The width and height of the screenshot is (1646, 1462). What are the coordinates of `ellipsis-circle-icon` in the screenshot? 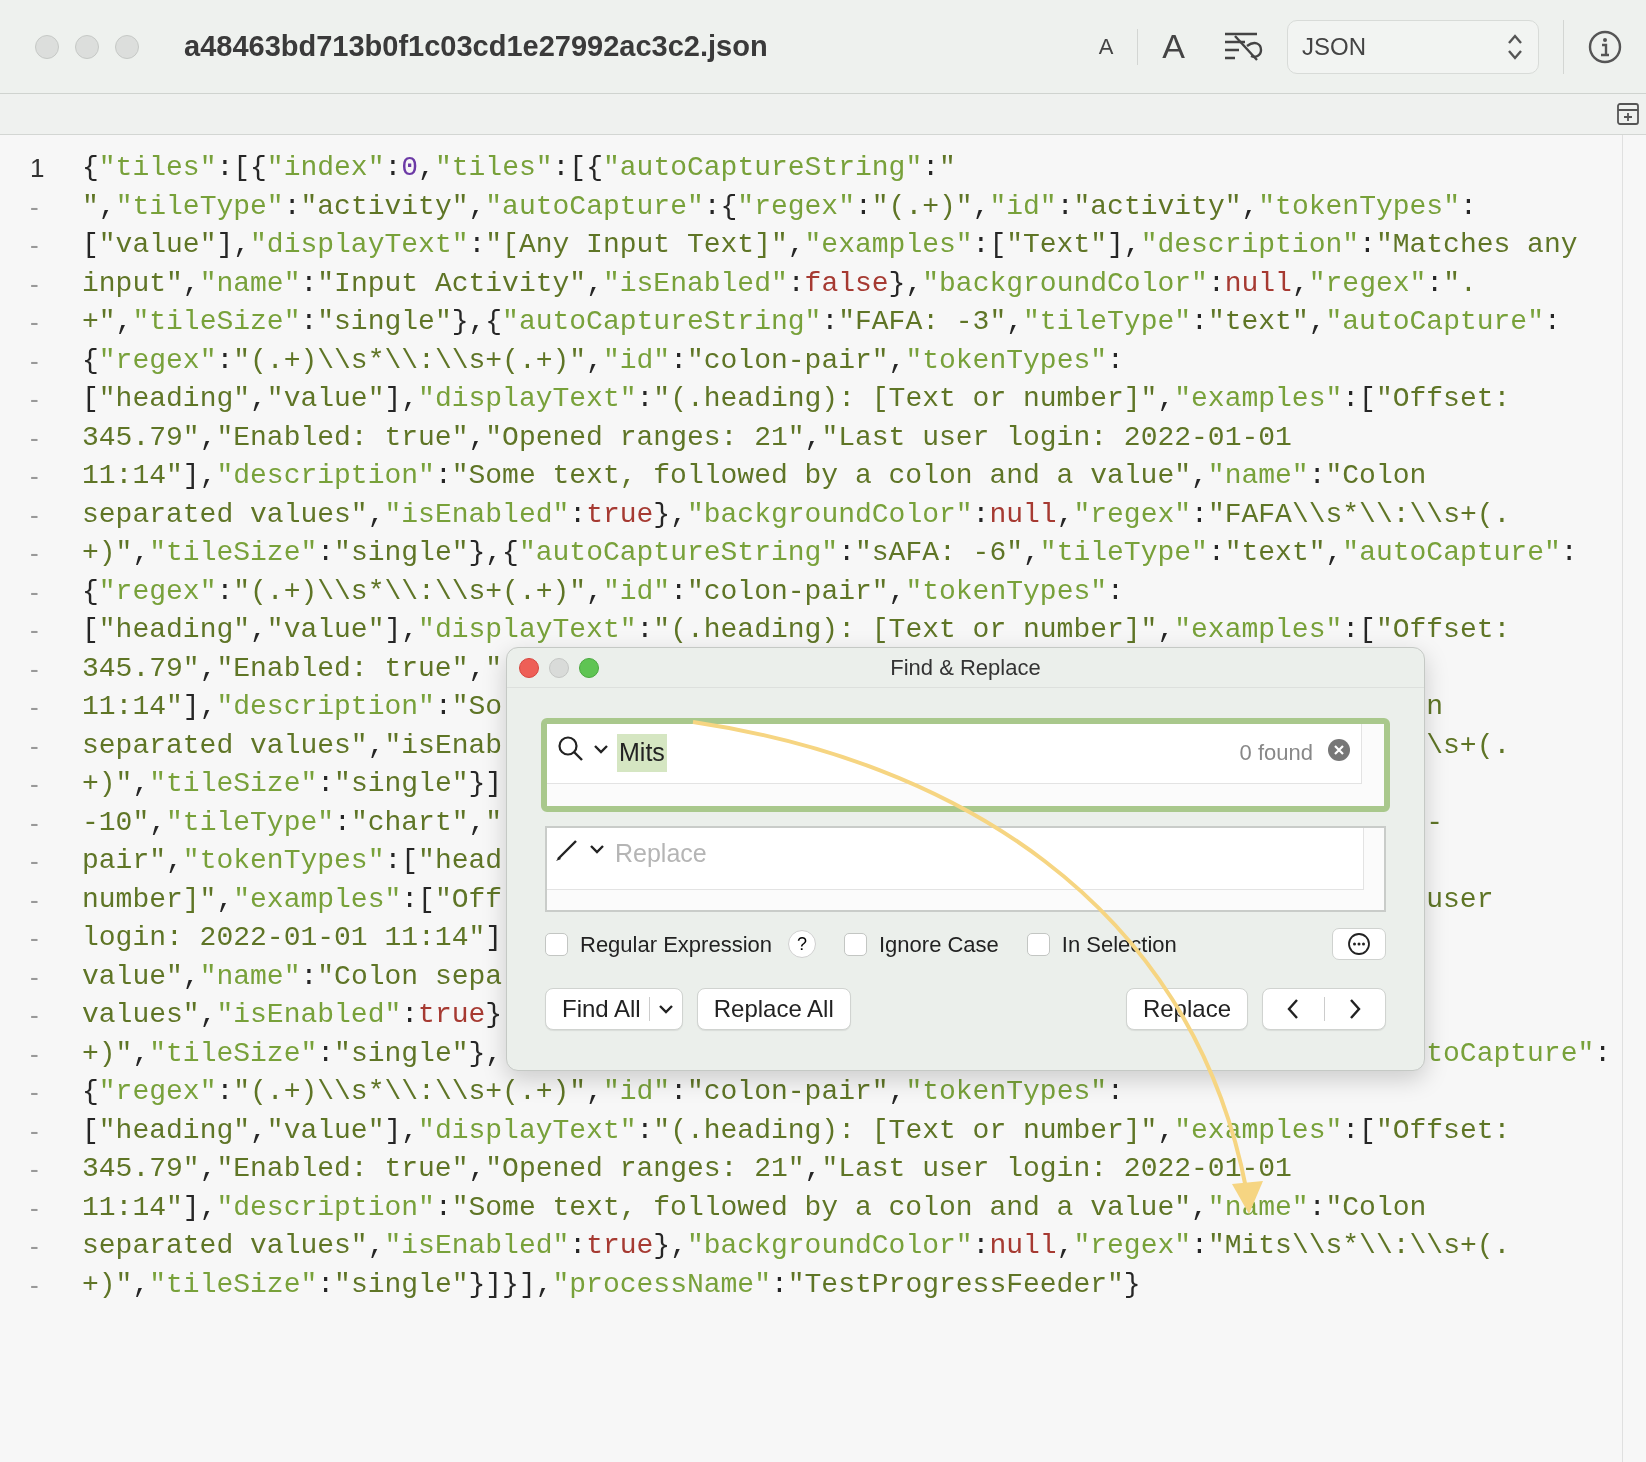 It's located at (1359, 944).